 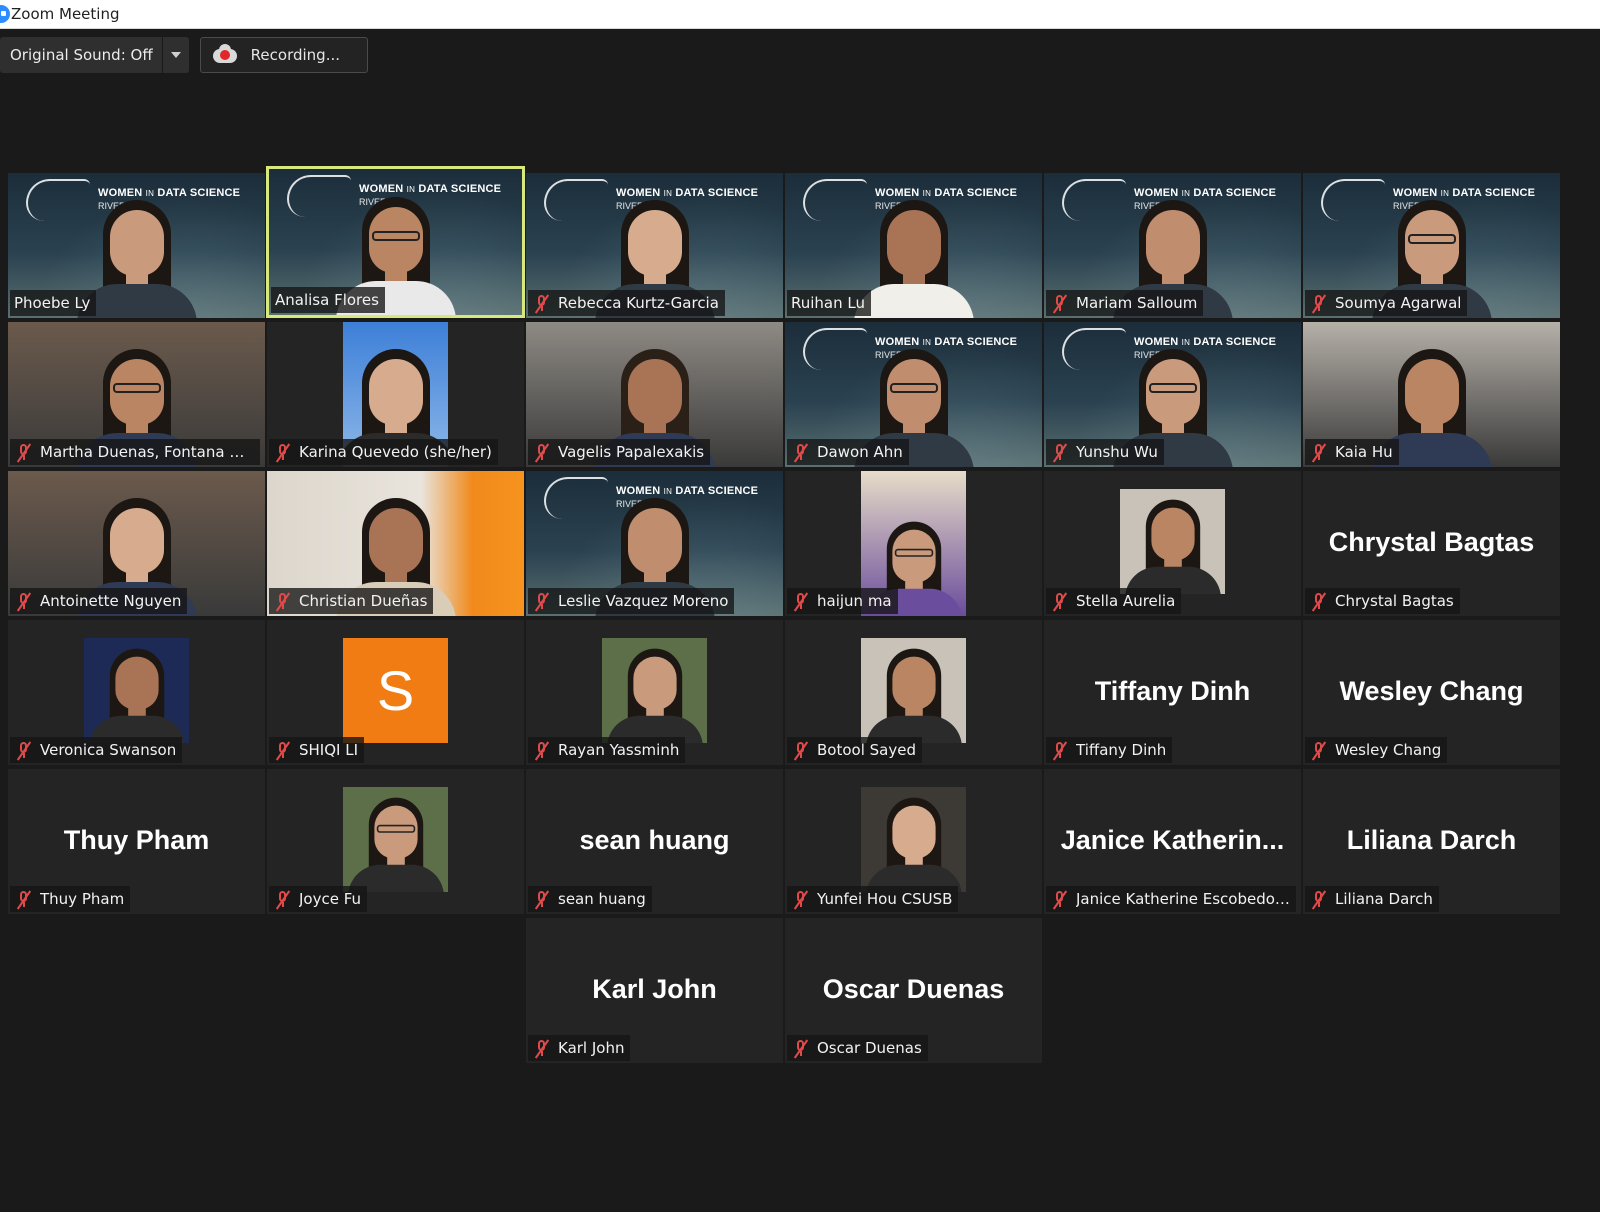 I want to click on participant-name: Dawon Ahn, so click(x=860, y=452).